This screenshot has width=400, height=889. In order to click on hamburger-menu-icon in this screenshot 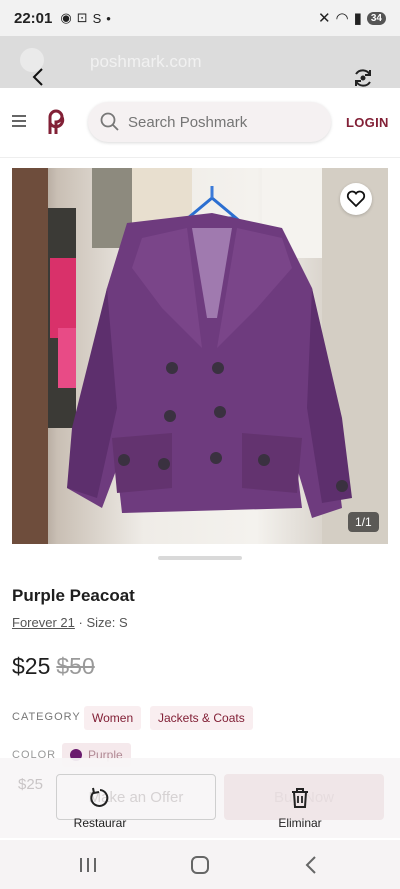, I will do `click(19, 121)`.